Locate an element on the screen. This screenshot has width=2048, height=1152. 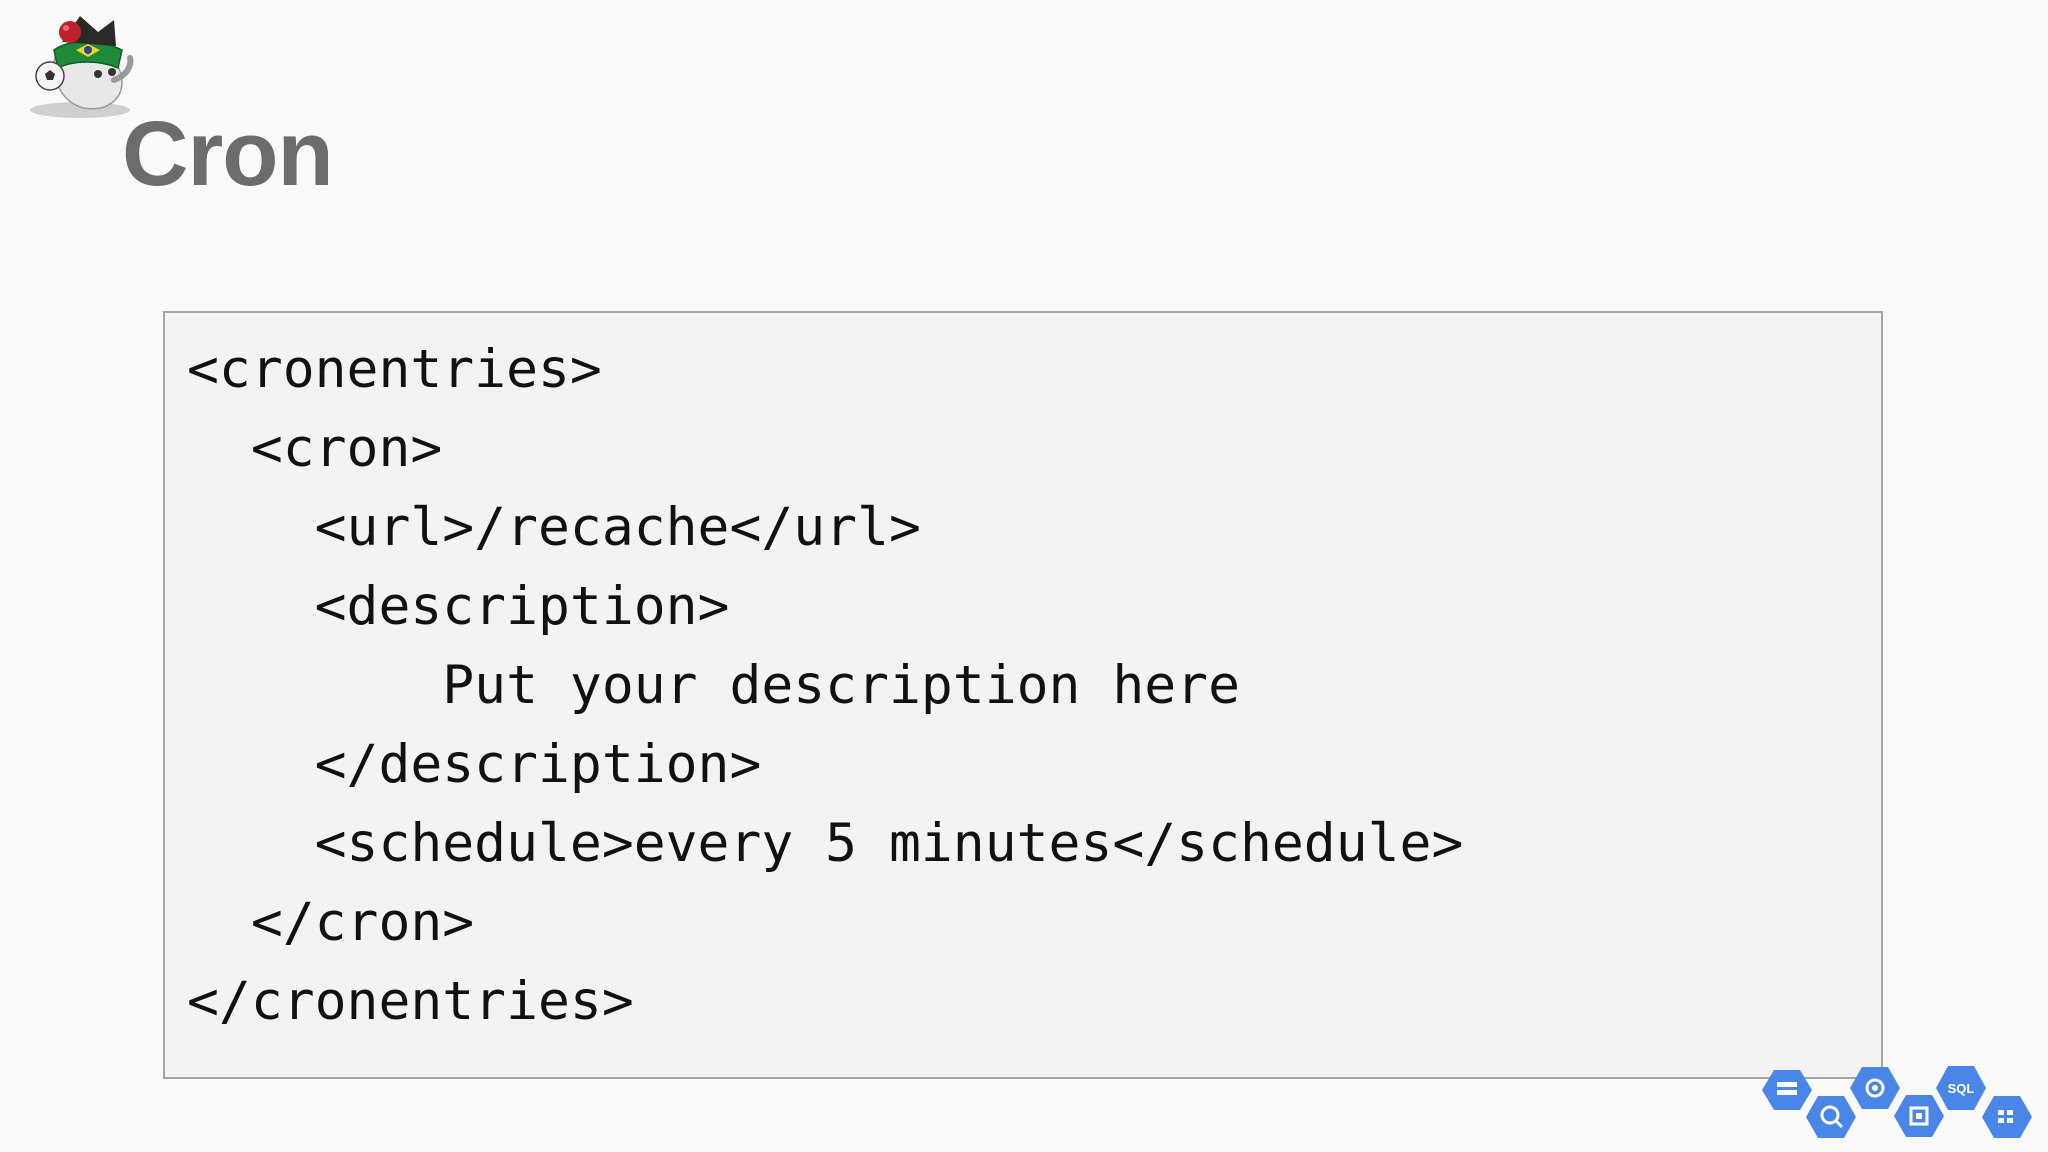
cloud-sql-icon: SQL is located at coordinates (1961, 1088).